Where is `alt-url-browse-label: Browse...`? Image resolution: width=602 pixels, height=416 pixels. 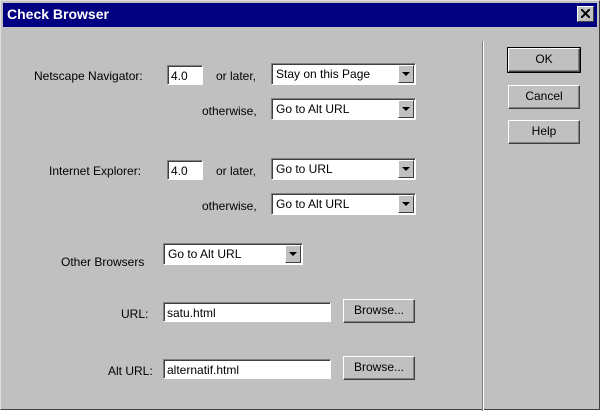
alt-url-browse-label: Browse... is located at coordinates (378, 367).